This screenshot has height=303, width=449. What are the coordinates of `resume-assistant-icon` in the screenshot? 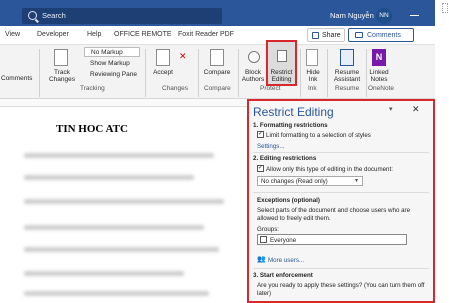 It's located at (347, 57).